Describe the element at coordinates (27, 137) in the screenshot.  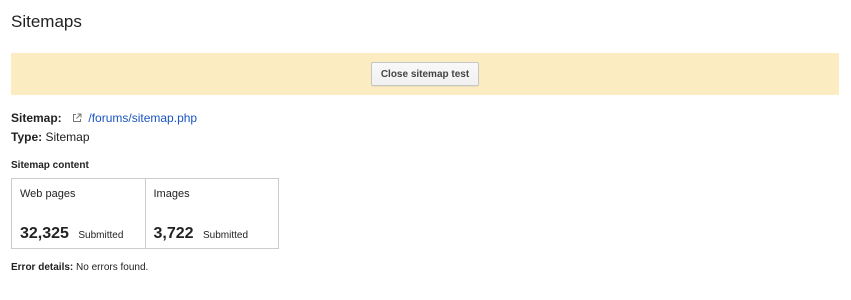
I see `type-label: Type:` at that location.